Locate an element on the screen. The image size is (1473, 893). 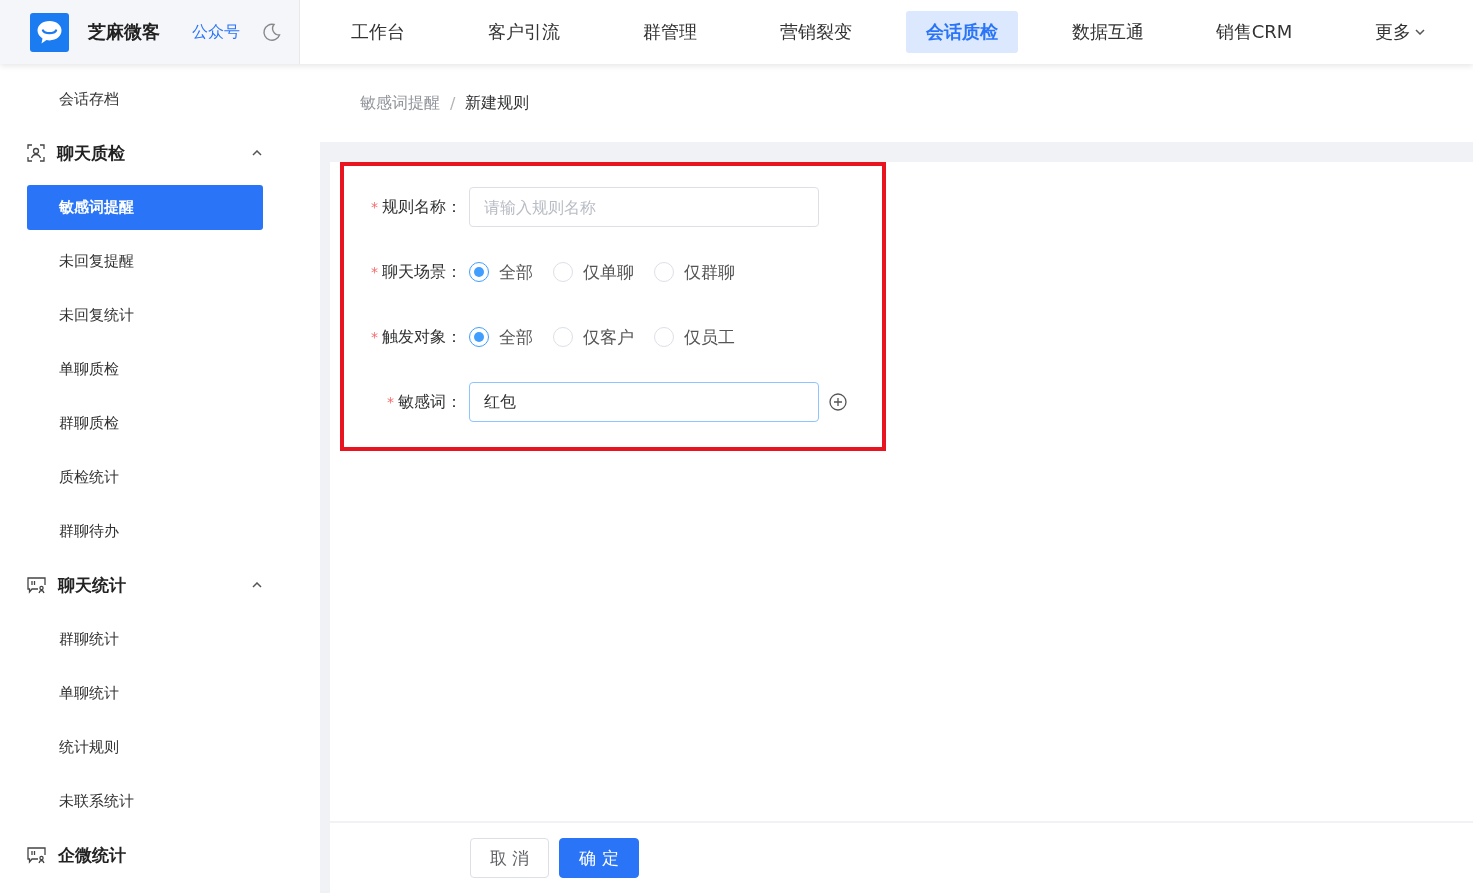
moon-icon is located at coordinates (272, 32).